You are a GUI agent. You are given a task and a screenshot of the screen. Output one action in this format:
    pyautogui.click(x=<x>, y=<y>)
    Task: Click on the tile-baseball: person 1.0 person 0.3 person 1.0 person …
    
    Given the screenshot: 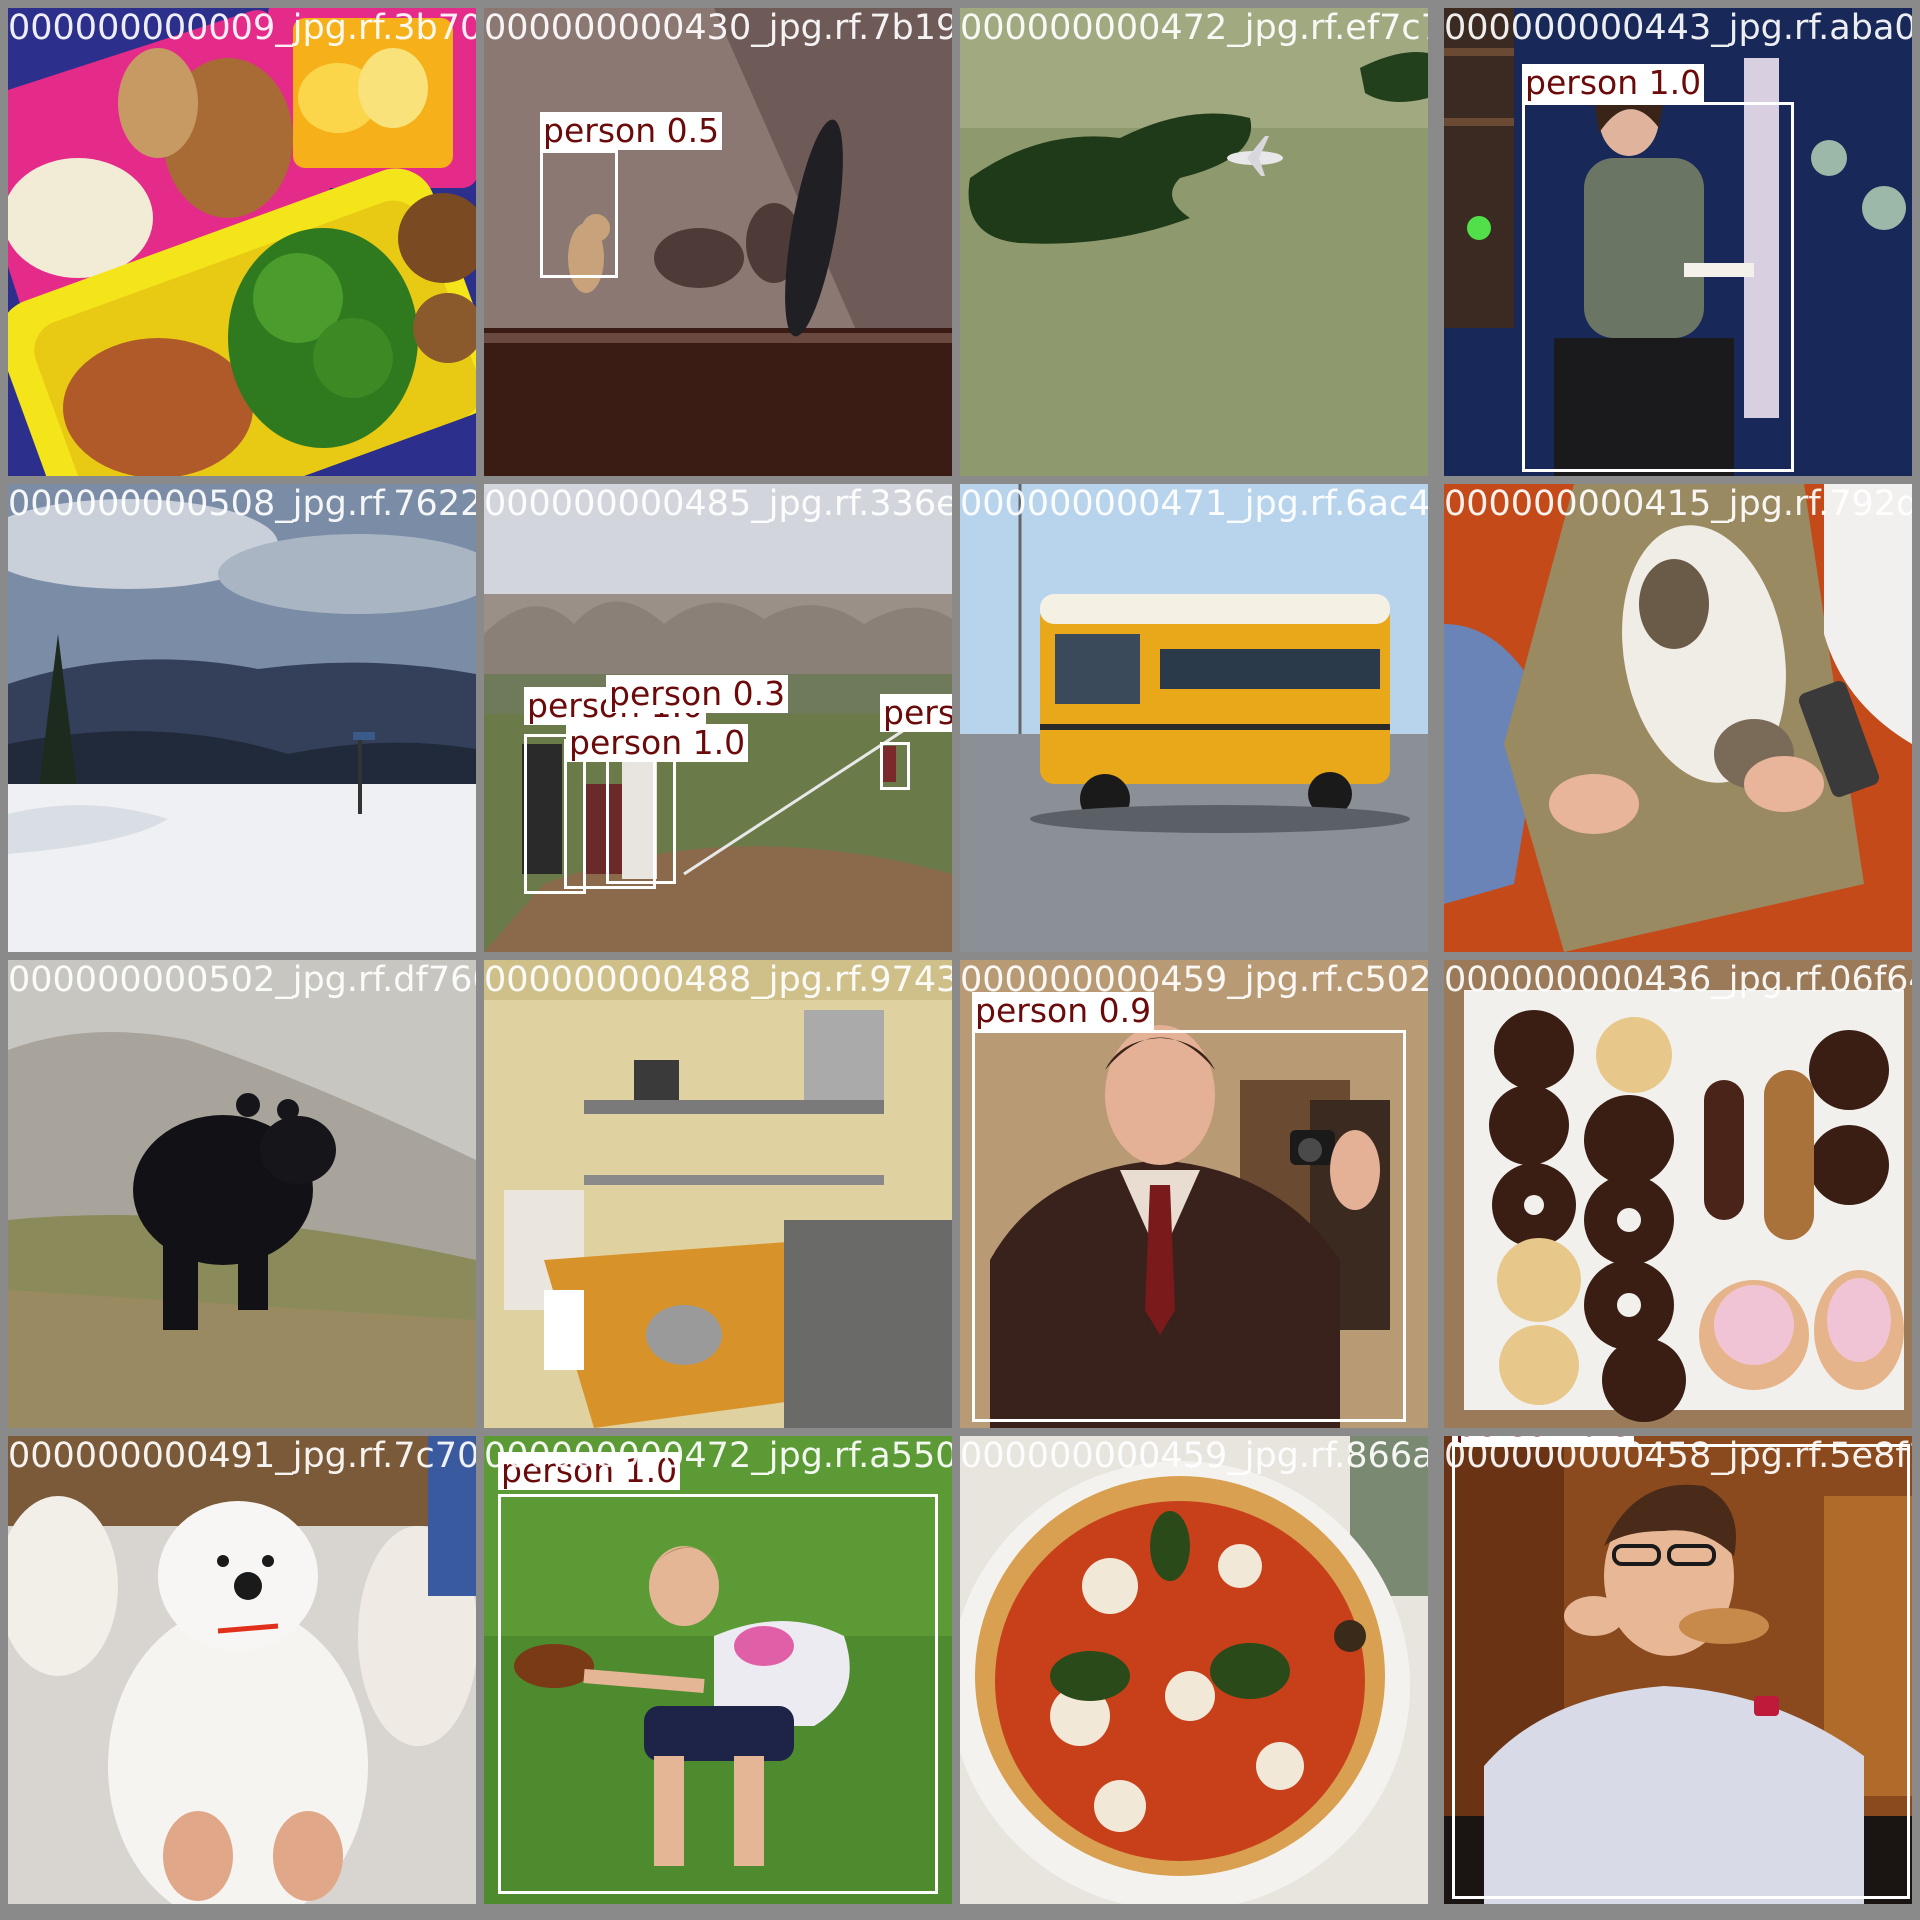 What is the action you would take?
    pyautogui.click(x=718, y=718)
    